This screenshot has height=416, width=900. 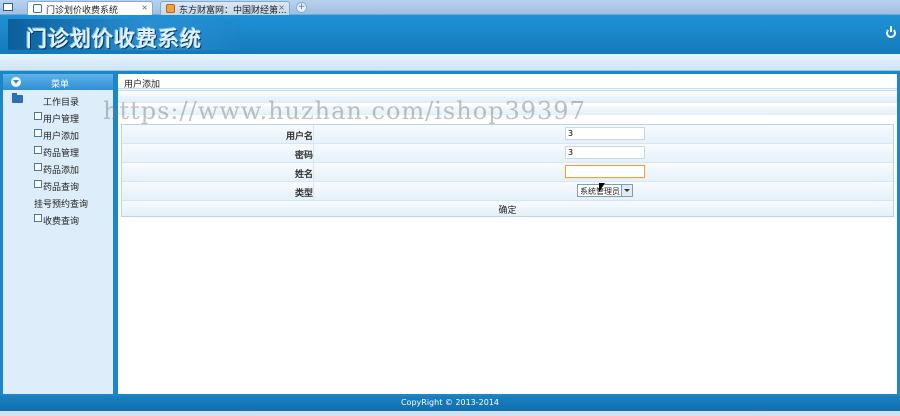 What do you see at coordinates (61, 171) in the screenshot?
I see `sidebar-item-label: 药品添加` at bounding box center [61, 171].